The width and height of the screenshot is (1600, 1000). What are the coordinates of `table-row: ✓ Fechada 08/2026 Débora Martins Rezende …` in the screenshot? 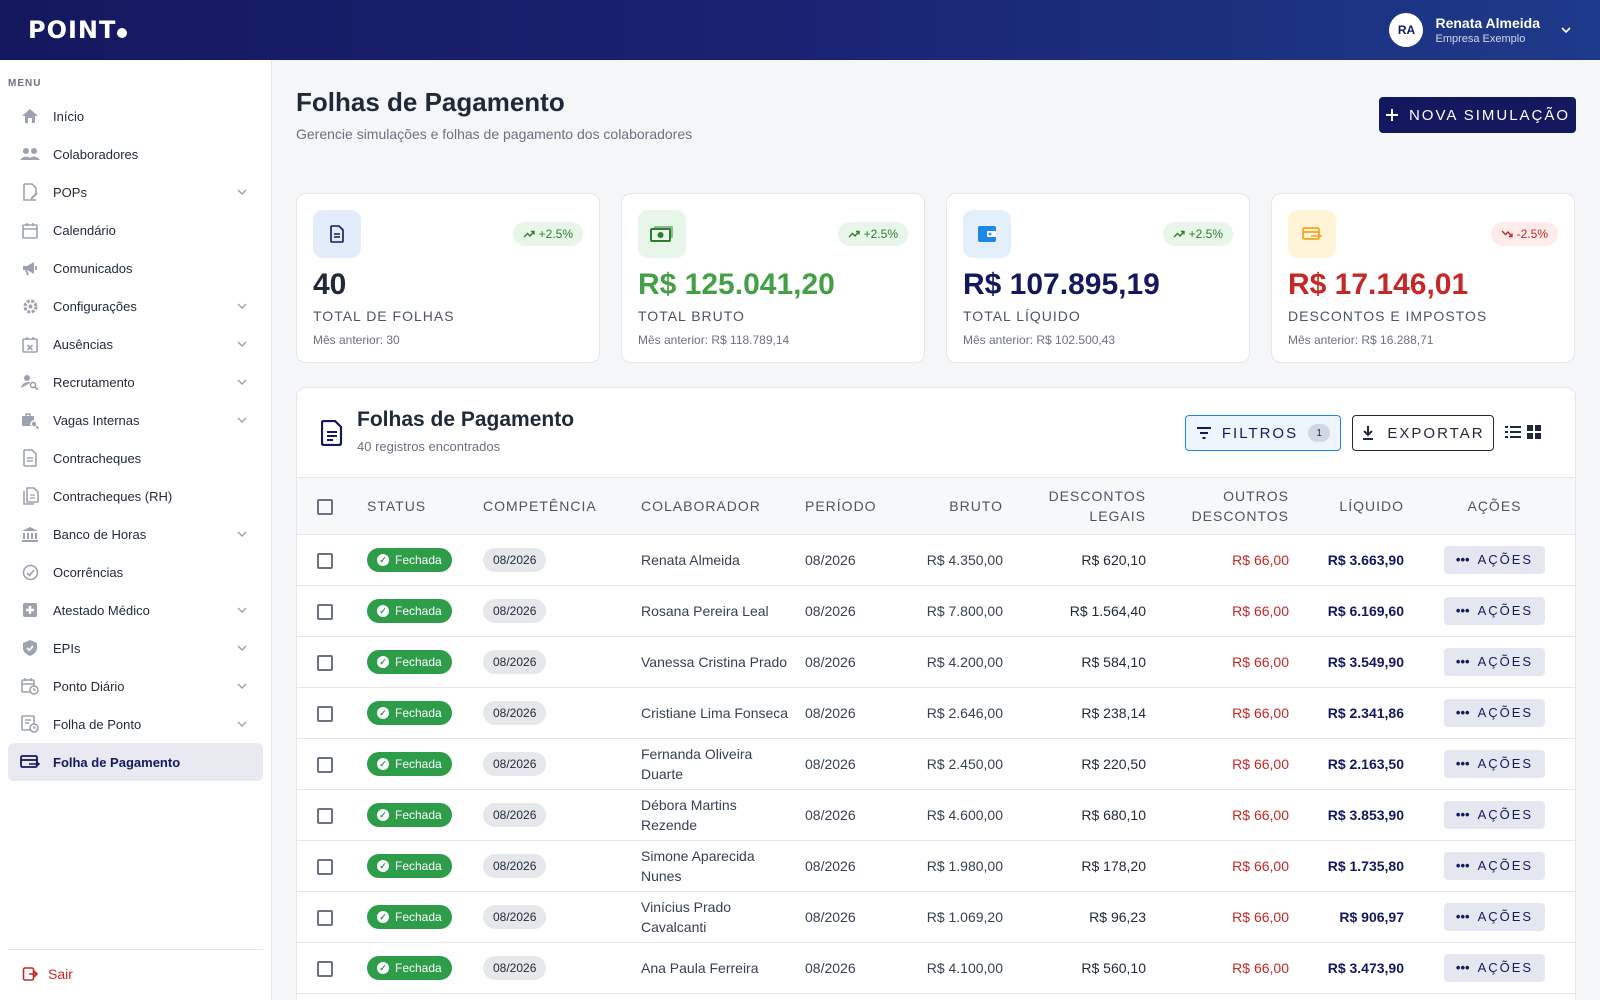 It's located at (936, 814).